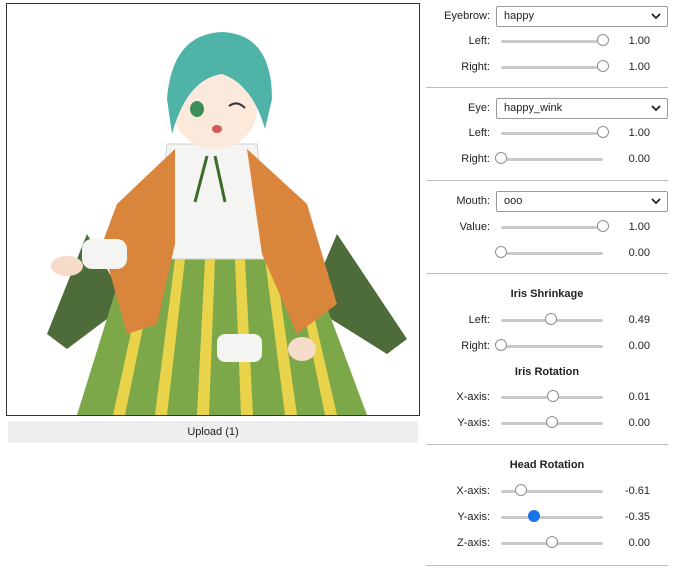  I want to click on eyebrow-select: happy, so click(582, 16).